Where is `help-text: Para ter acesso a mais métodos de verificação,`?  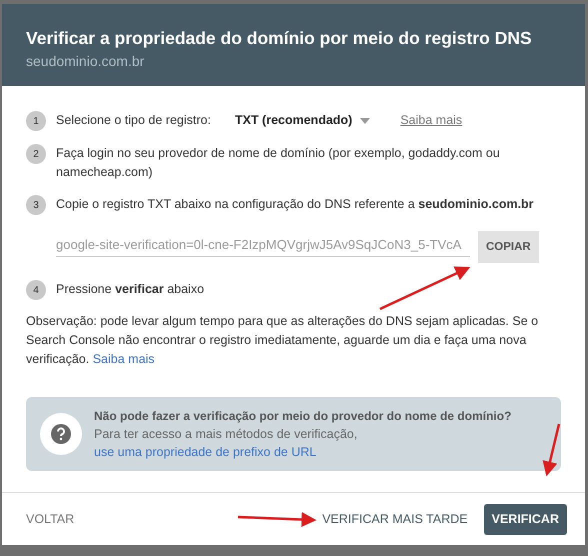 help-text: Para ter acesso a mais métodos de verificação, is located at coordinates (226, 434).